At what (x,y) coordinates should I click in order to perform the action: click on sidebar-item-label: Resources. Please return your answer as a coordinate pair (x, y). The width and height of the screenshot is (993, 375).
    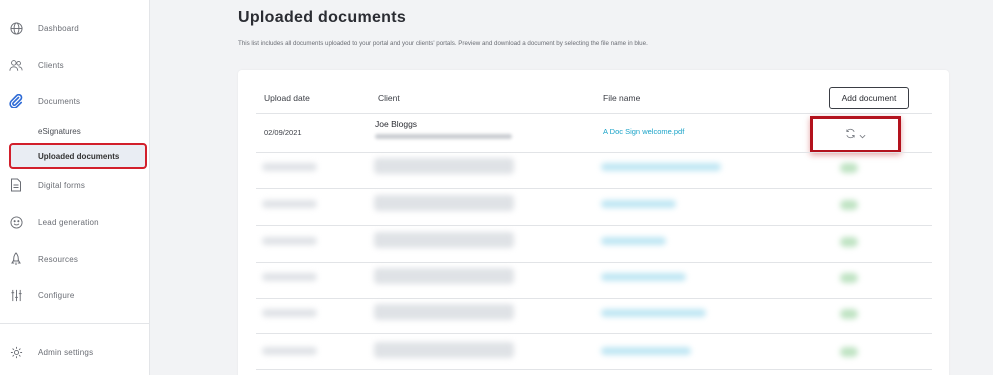
    Looking at the image, I should click on (58, 259).